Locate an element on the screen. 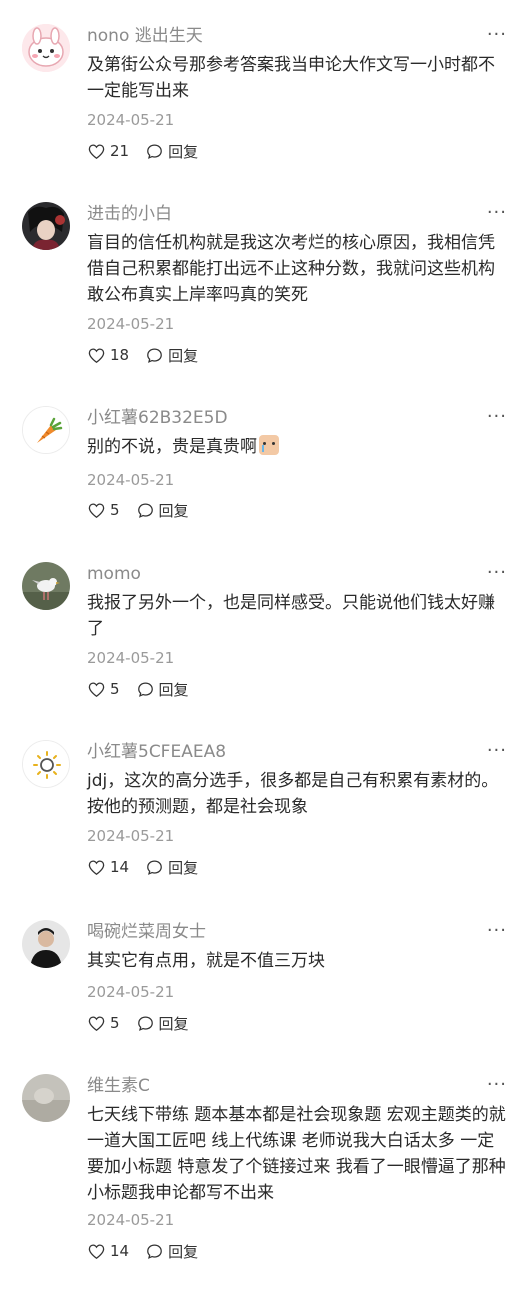  carrot-icon is located at coordinates (46, 430).